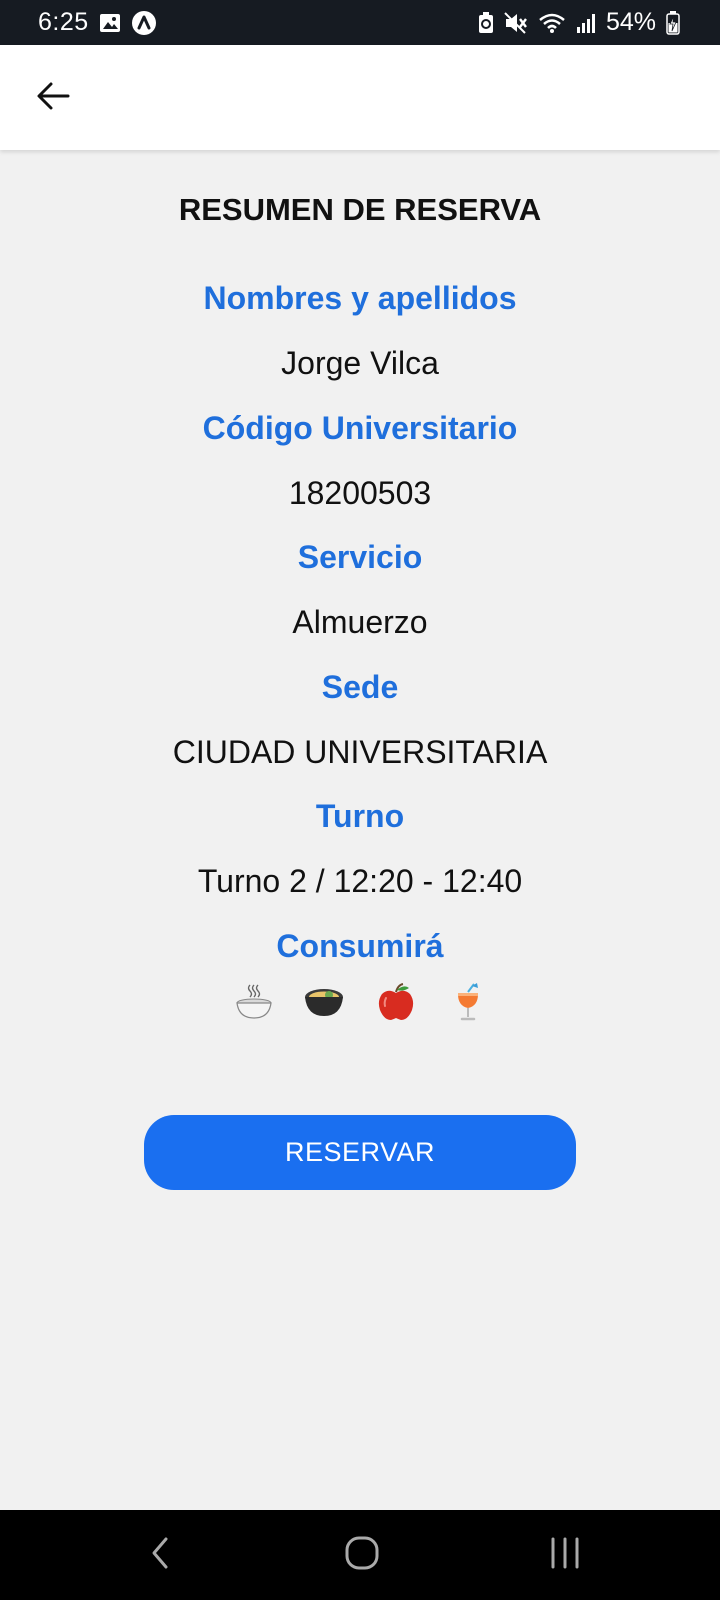 This screenshot has height=1600, width=720. I want to click on drink-icon, so click(468, 1002).